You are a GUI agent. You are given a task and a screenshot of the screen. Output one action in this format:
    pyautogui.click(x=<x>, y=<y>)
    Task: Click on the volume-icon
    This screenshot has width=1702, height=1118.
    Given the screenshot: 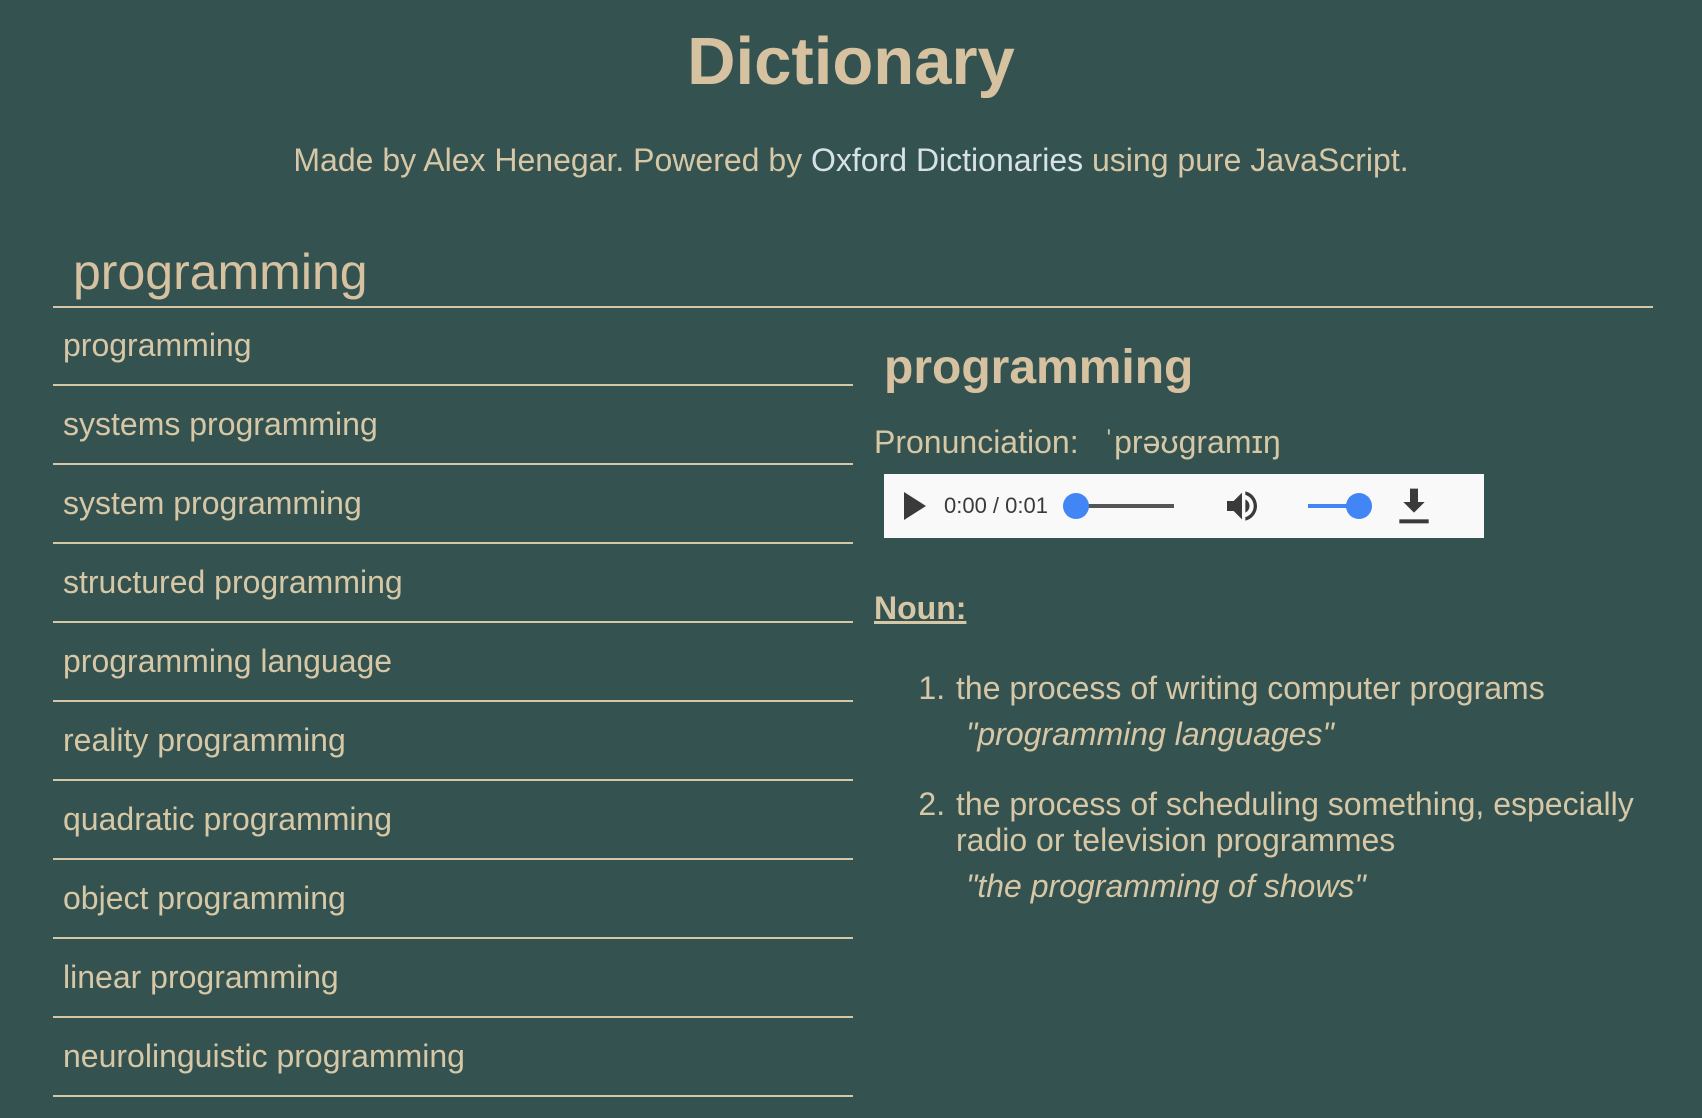 What is the action you would take?
    pyautogui.click(x=1242, y=506)
    